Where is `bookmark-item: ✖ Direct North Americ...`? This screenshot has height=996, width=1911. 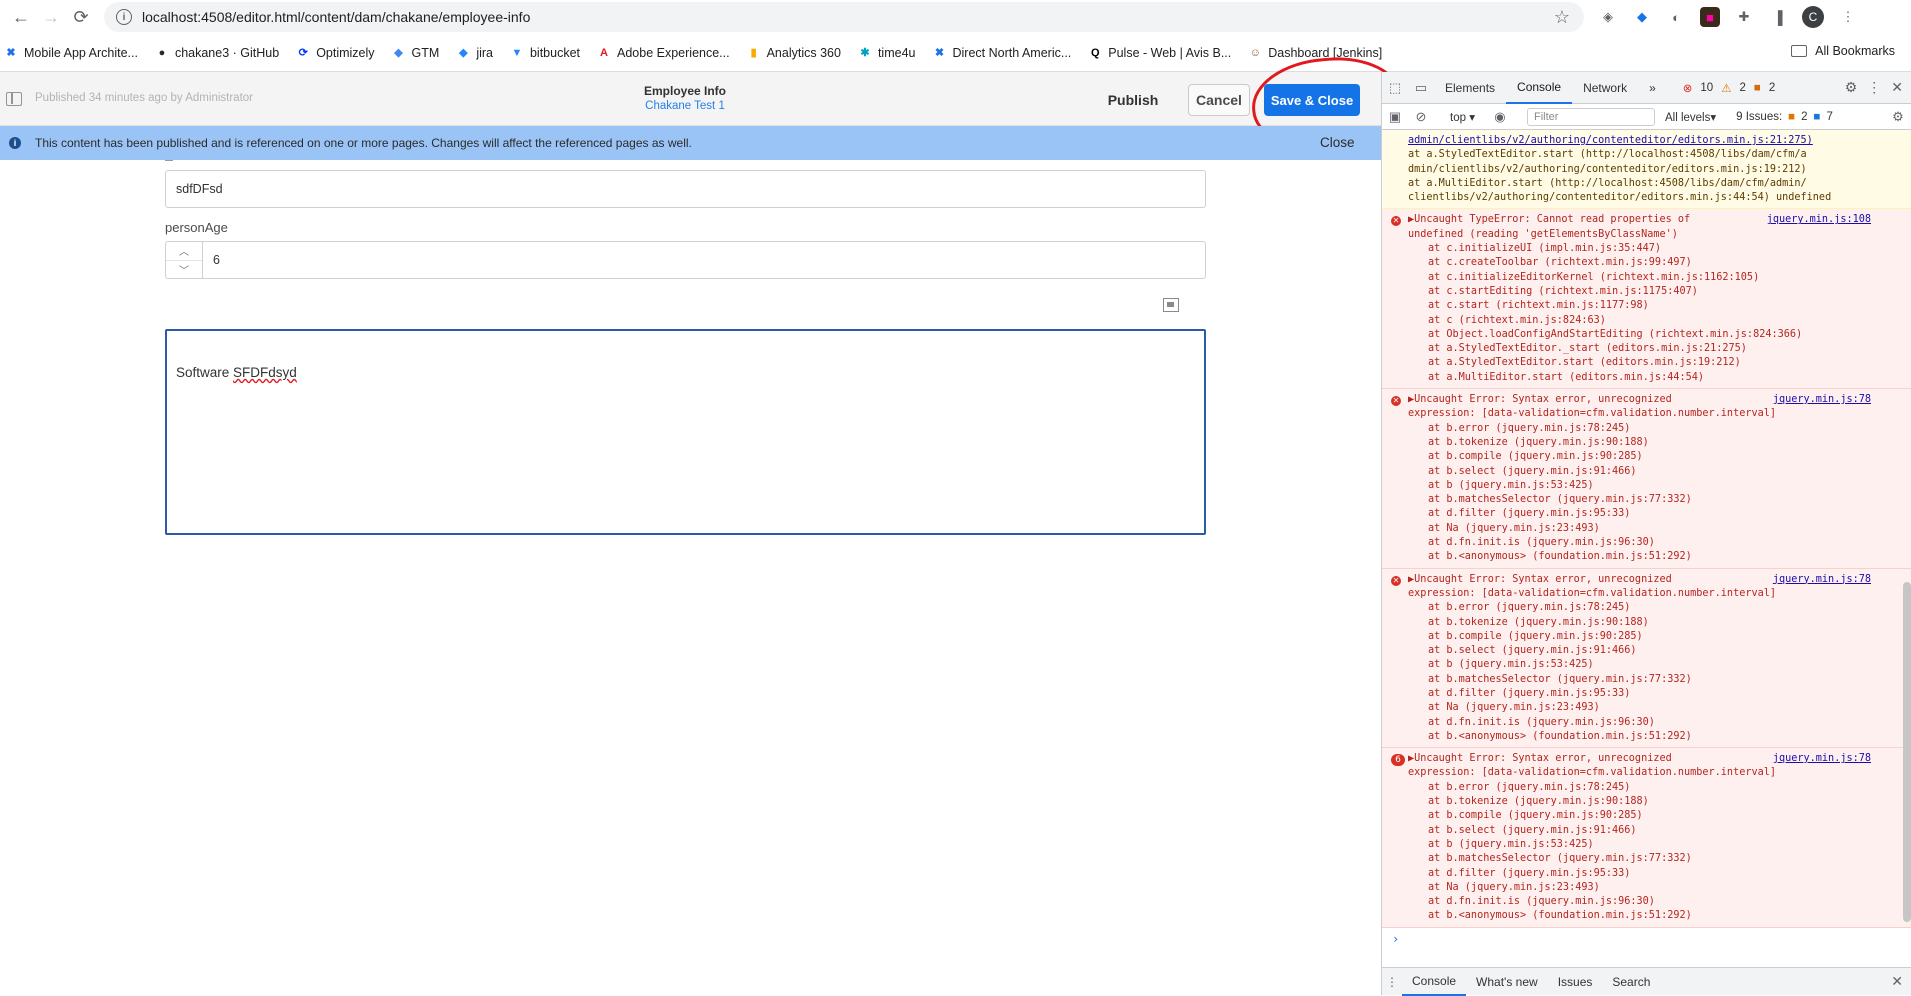
bookmark-item: ✖ Direct North Americ... is located at coordinates (1001, 53).